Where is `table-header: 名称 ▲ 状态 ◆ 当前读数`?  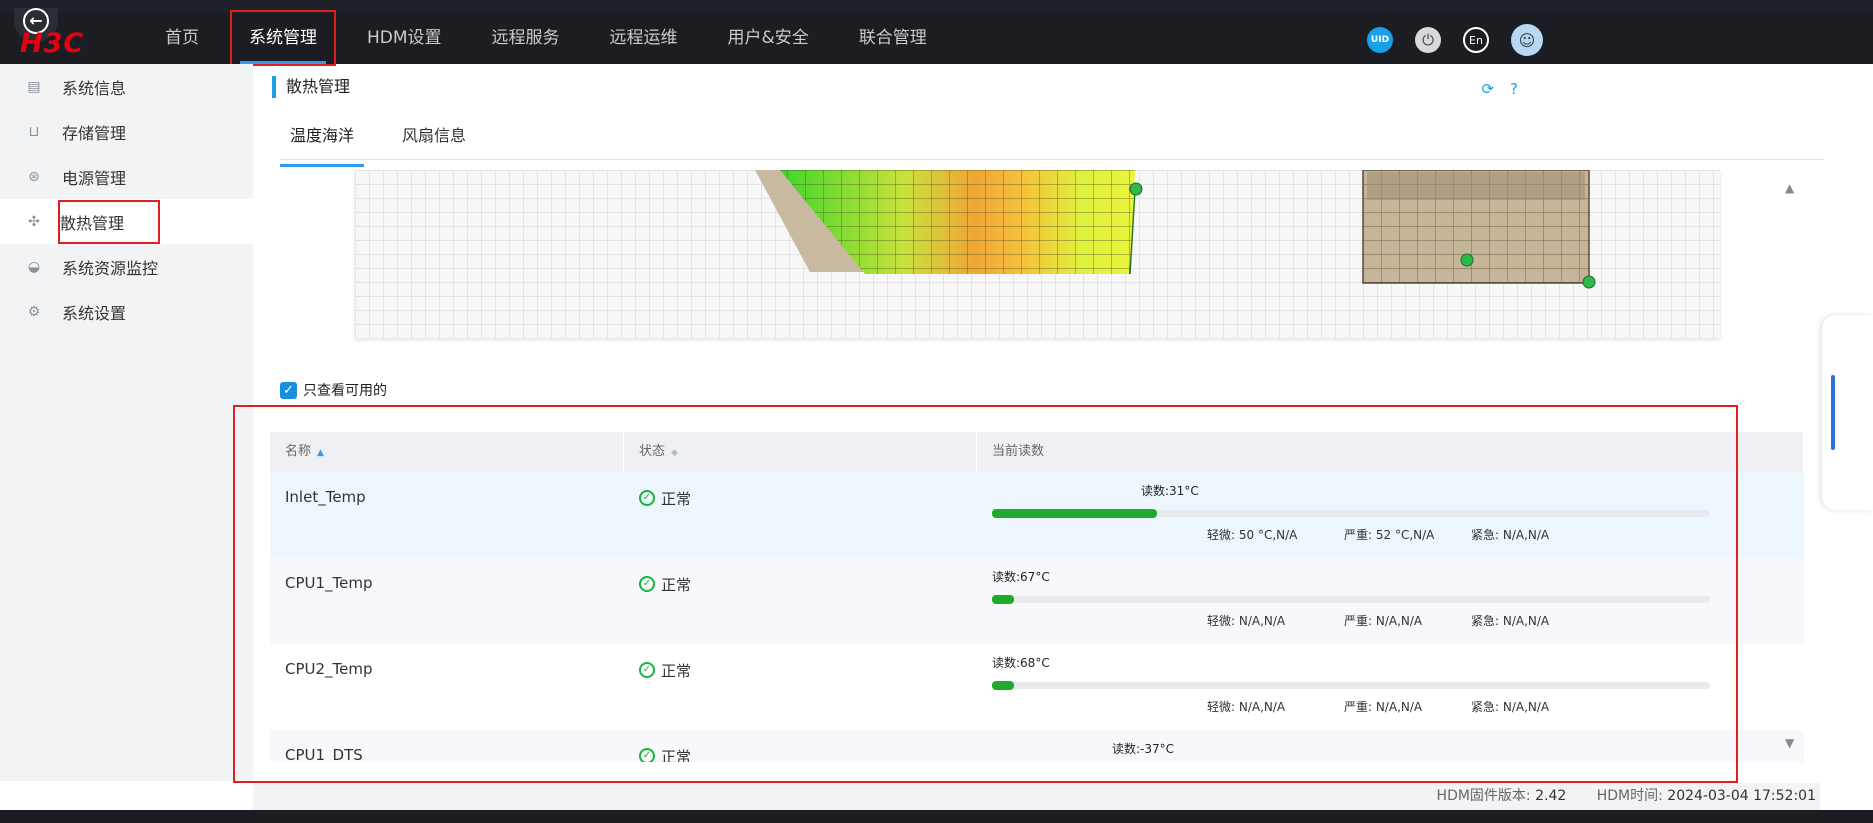 table-header: 名称 ▲ 状态 ◆ 当前读数 is located at coordinates (1037, 452).